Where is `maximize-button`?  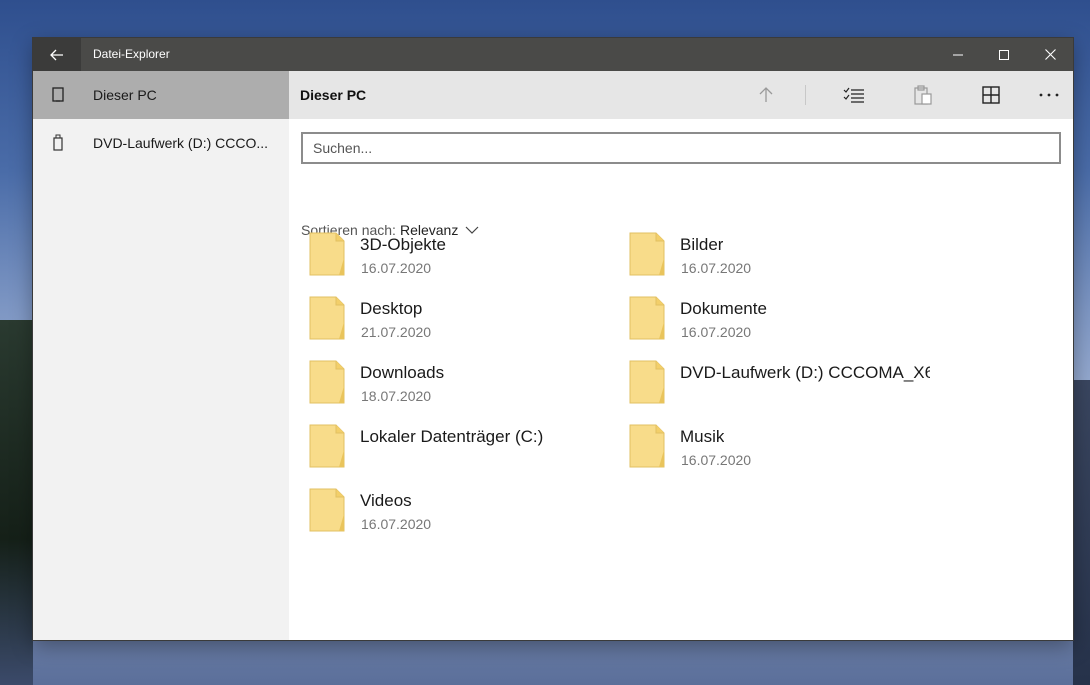 maximize-button is located at coordinates (1004, 54).